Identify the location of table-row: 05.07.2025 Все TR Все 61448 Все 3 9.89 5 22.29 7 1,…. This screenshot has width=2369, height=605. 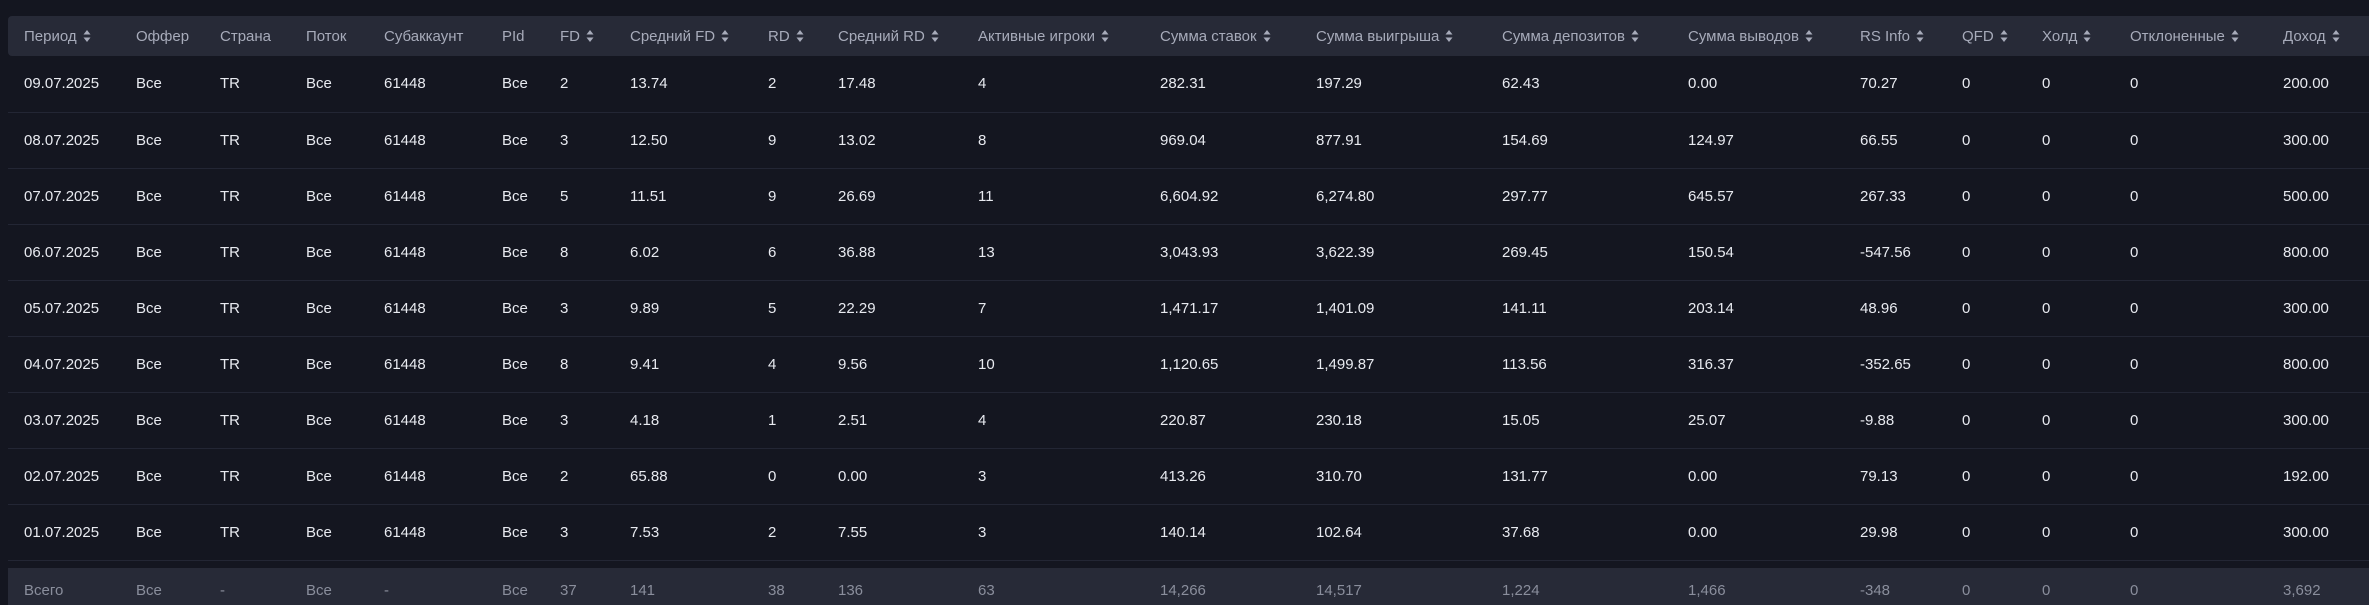
(1188, 308).